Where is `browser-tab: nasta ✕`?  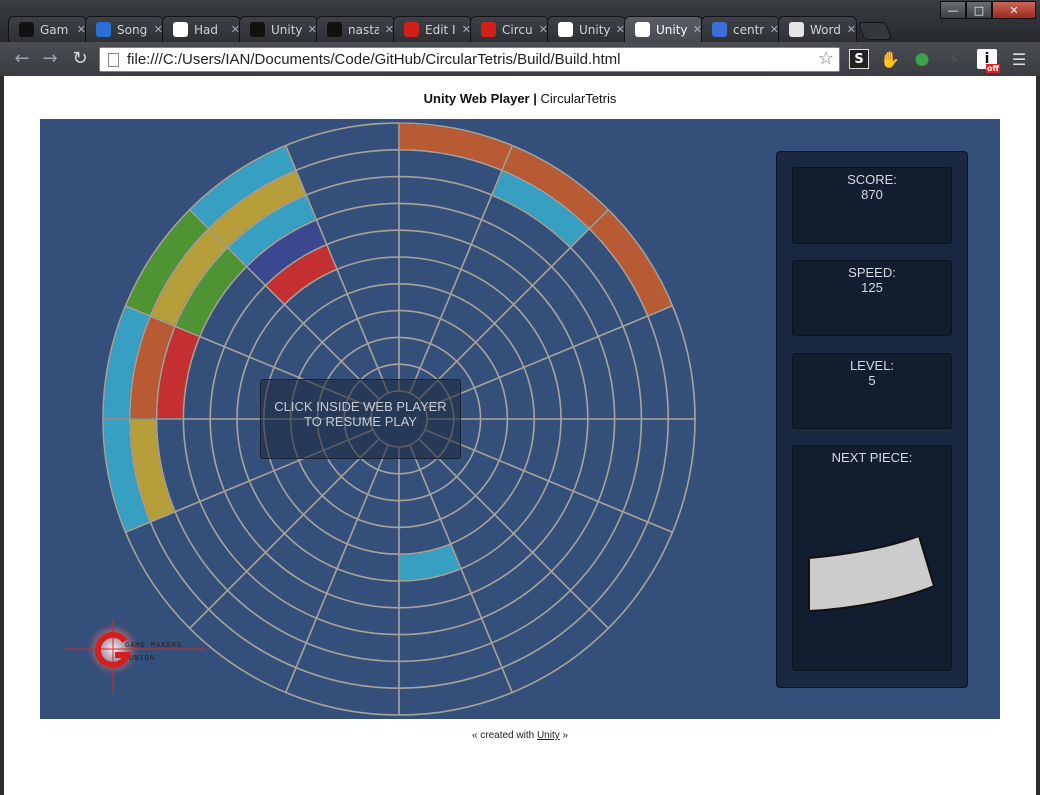 browser-tab: nasta ✕ is located at coordinates (355, 29).